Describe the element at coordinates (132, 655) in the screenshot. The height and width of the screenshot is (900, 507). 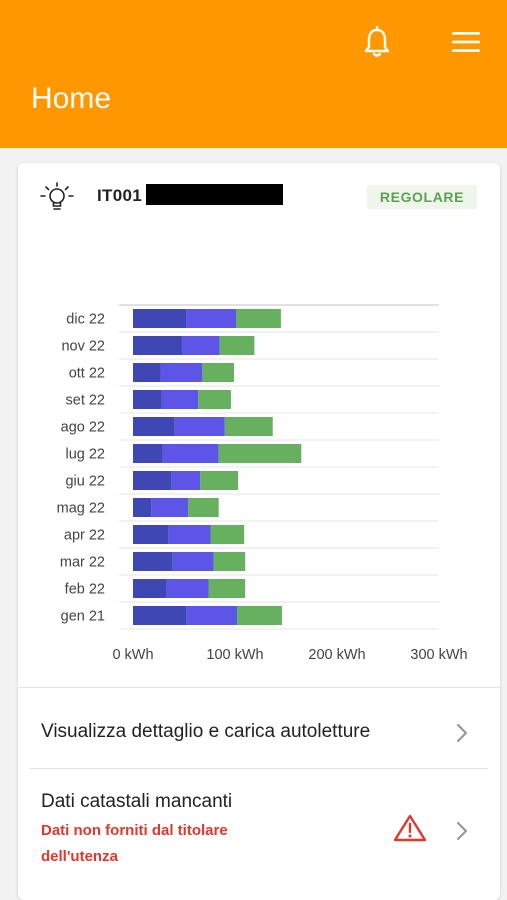
I see `chart-x-tick-label: 0 kWh` at that location.